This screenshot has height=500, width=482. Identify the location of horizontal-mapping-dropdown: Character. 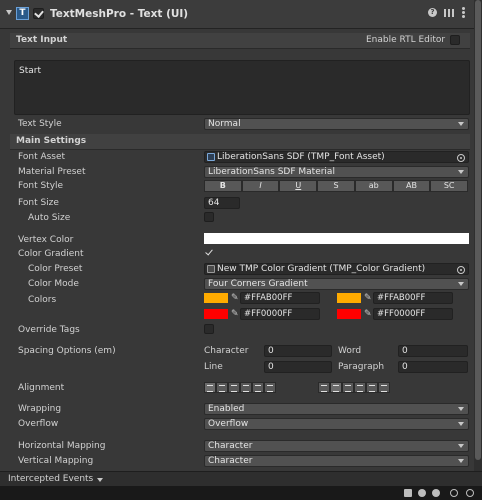
(336, 446).